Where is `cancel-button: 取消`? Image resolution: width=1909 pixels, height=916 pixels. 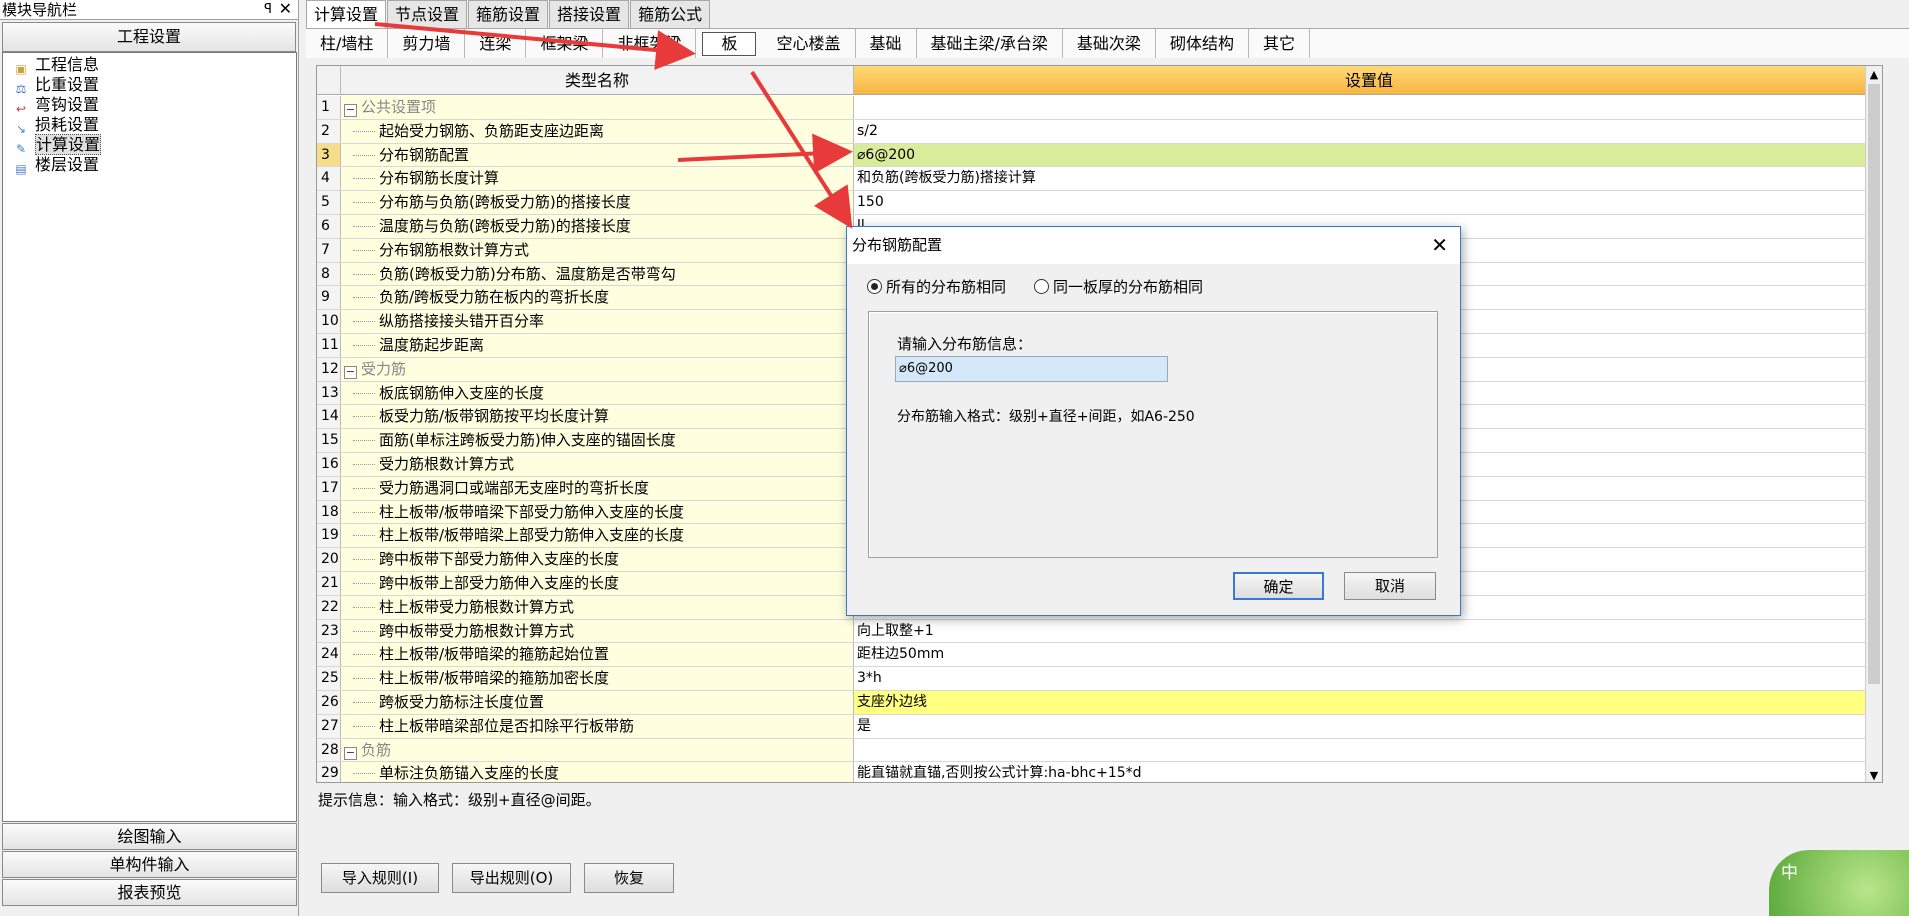 cancel-button: 取消 is located at coordinates (1390, 586).